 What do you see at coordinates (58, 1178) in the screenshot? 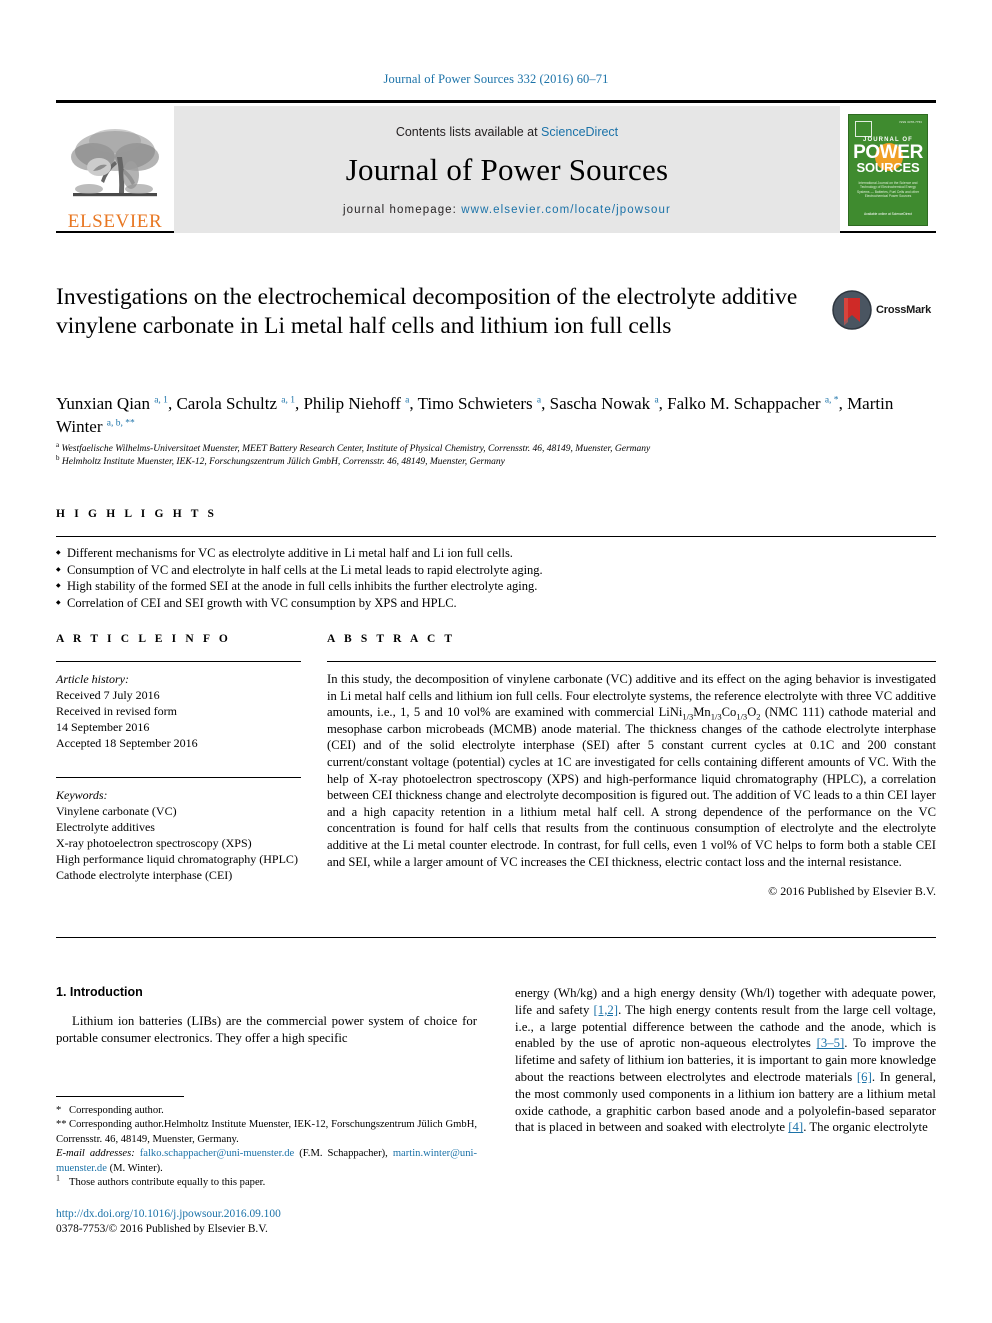
I see `footnote-mark-one: 1` at bounding box center [58, 1178].